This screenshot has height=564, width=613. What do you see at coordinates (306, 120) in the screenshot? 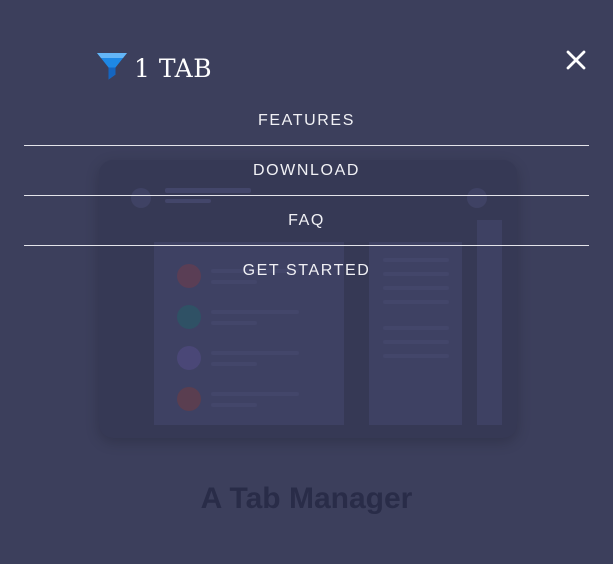
I see `menu-item-features: FEATURES` at bounding box center [306, 120].